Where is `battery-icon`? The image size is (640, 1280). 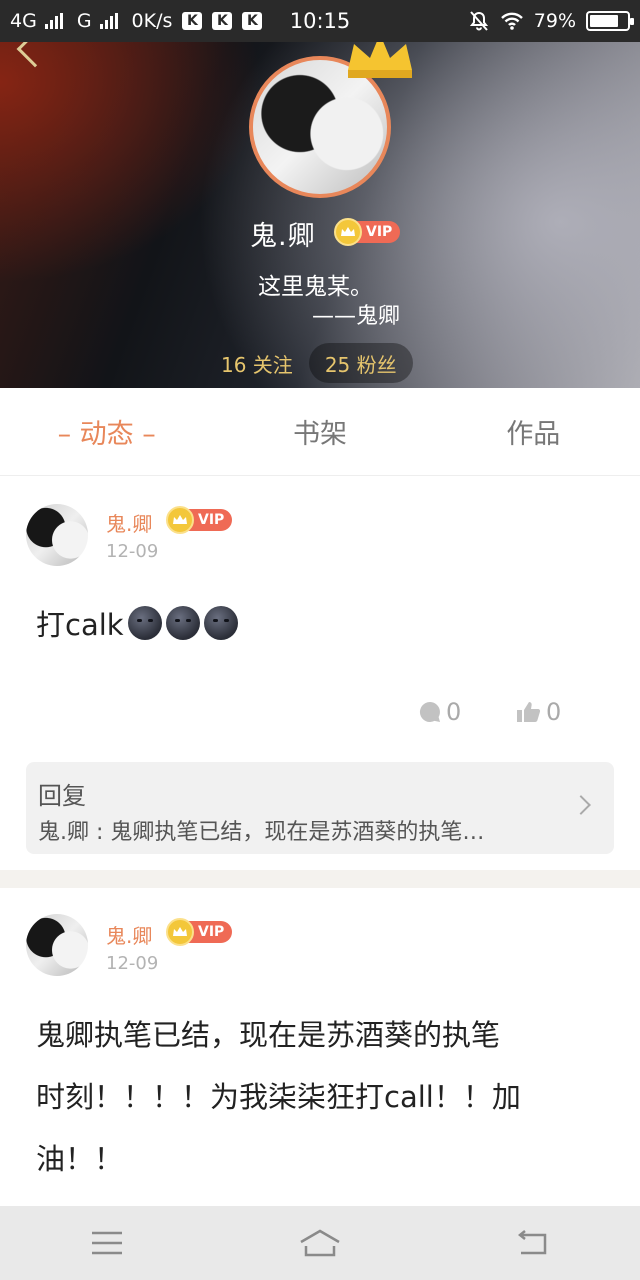 battery-icon is located at coordinates (610, 21).